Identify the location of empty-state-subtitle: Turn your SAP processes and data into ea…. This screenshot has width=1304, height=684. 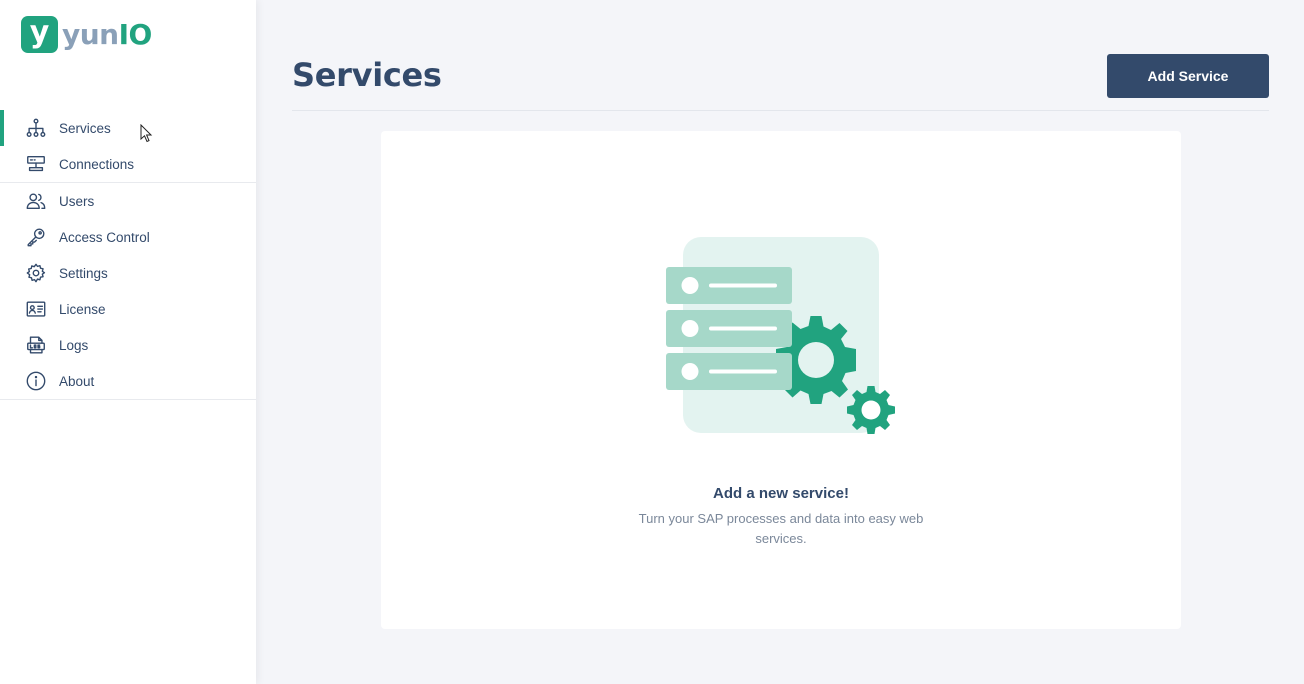
(781, 528).